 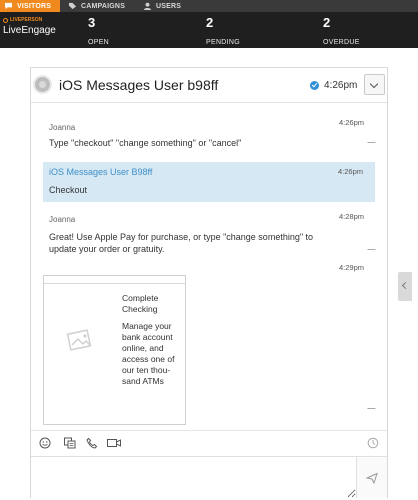 I want to click on options-dropdown-button, so click(x=374, y=84).